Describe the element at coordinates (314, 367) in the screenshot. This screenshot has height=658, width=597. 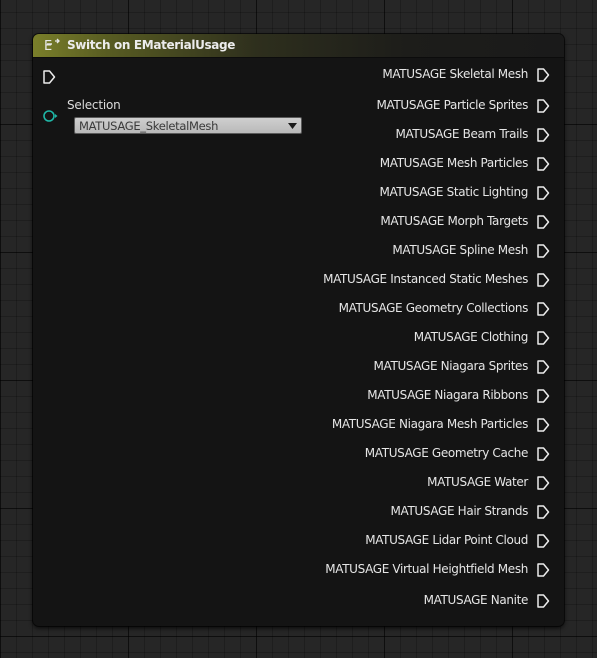
I see `output-pin-row: MATUSAGE Niagara Sprites` at that location.